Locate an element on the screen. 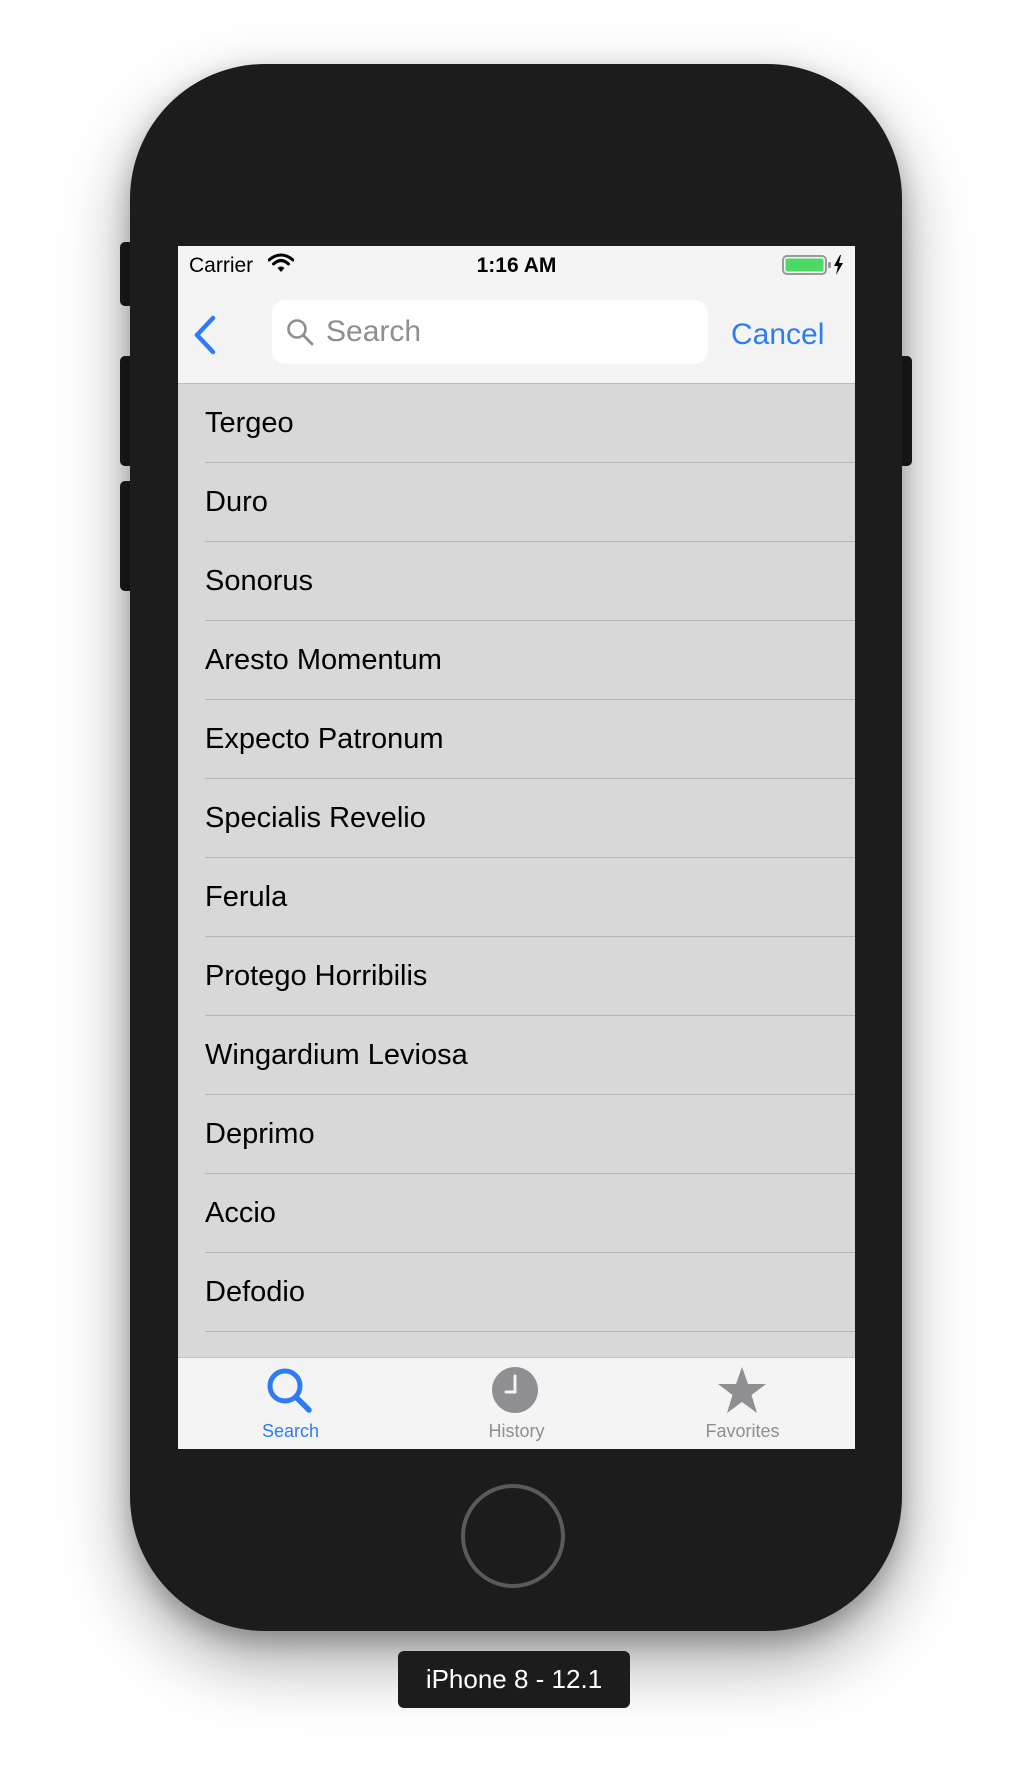 This screenshot has width=1032, height=1792. tab-label: Search is located at coordinates (290, 1431).